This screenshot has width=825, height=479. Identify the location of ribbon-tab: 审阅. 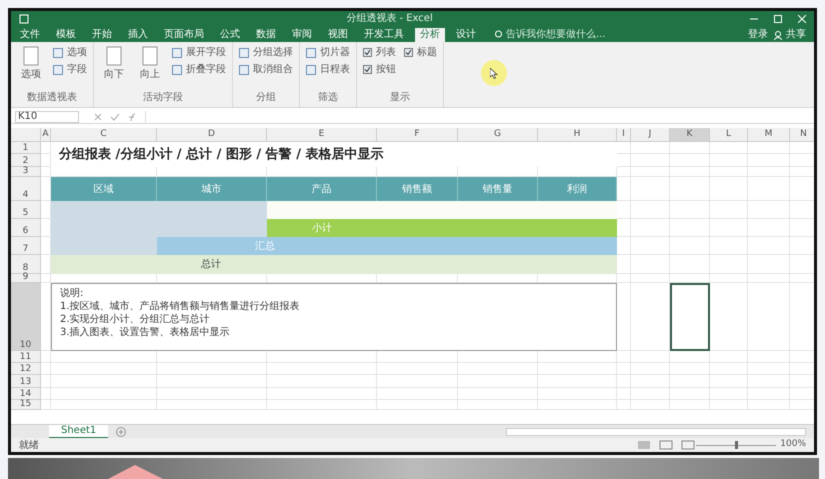
(302, 35).